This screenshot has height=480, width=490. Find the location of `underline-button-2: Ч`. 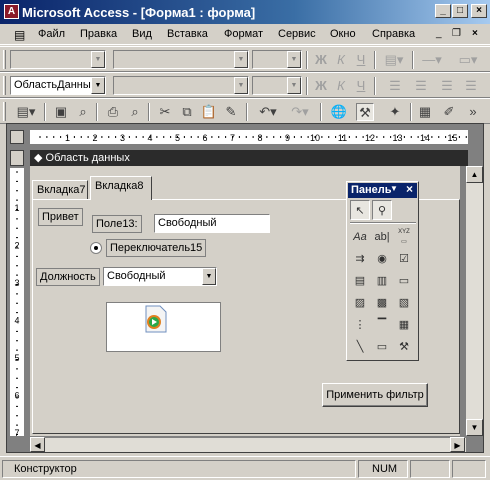

underline-button-2: Ч is located at coordinates (361, 85).